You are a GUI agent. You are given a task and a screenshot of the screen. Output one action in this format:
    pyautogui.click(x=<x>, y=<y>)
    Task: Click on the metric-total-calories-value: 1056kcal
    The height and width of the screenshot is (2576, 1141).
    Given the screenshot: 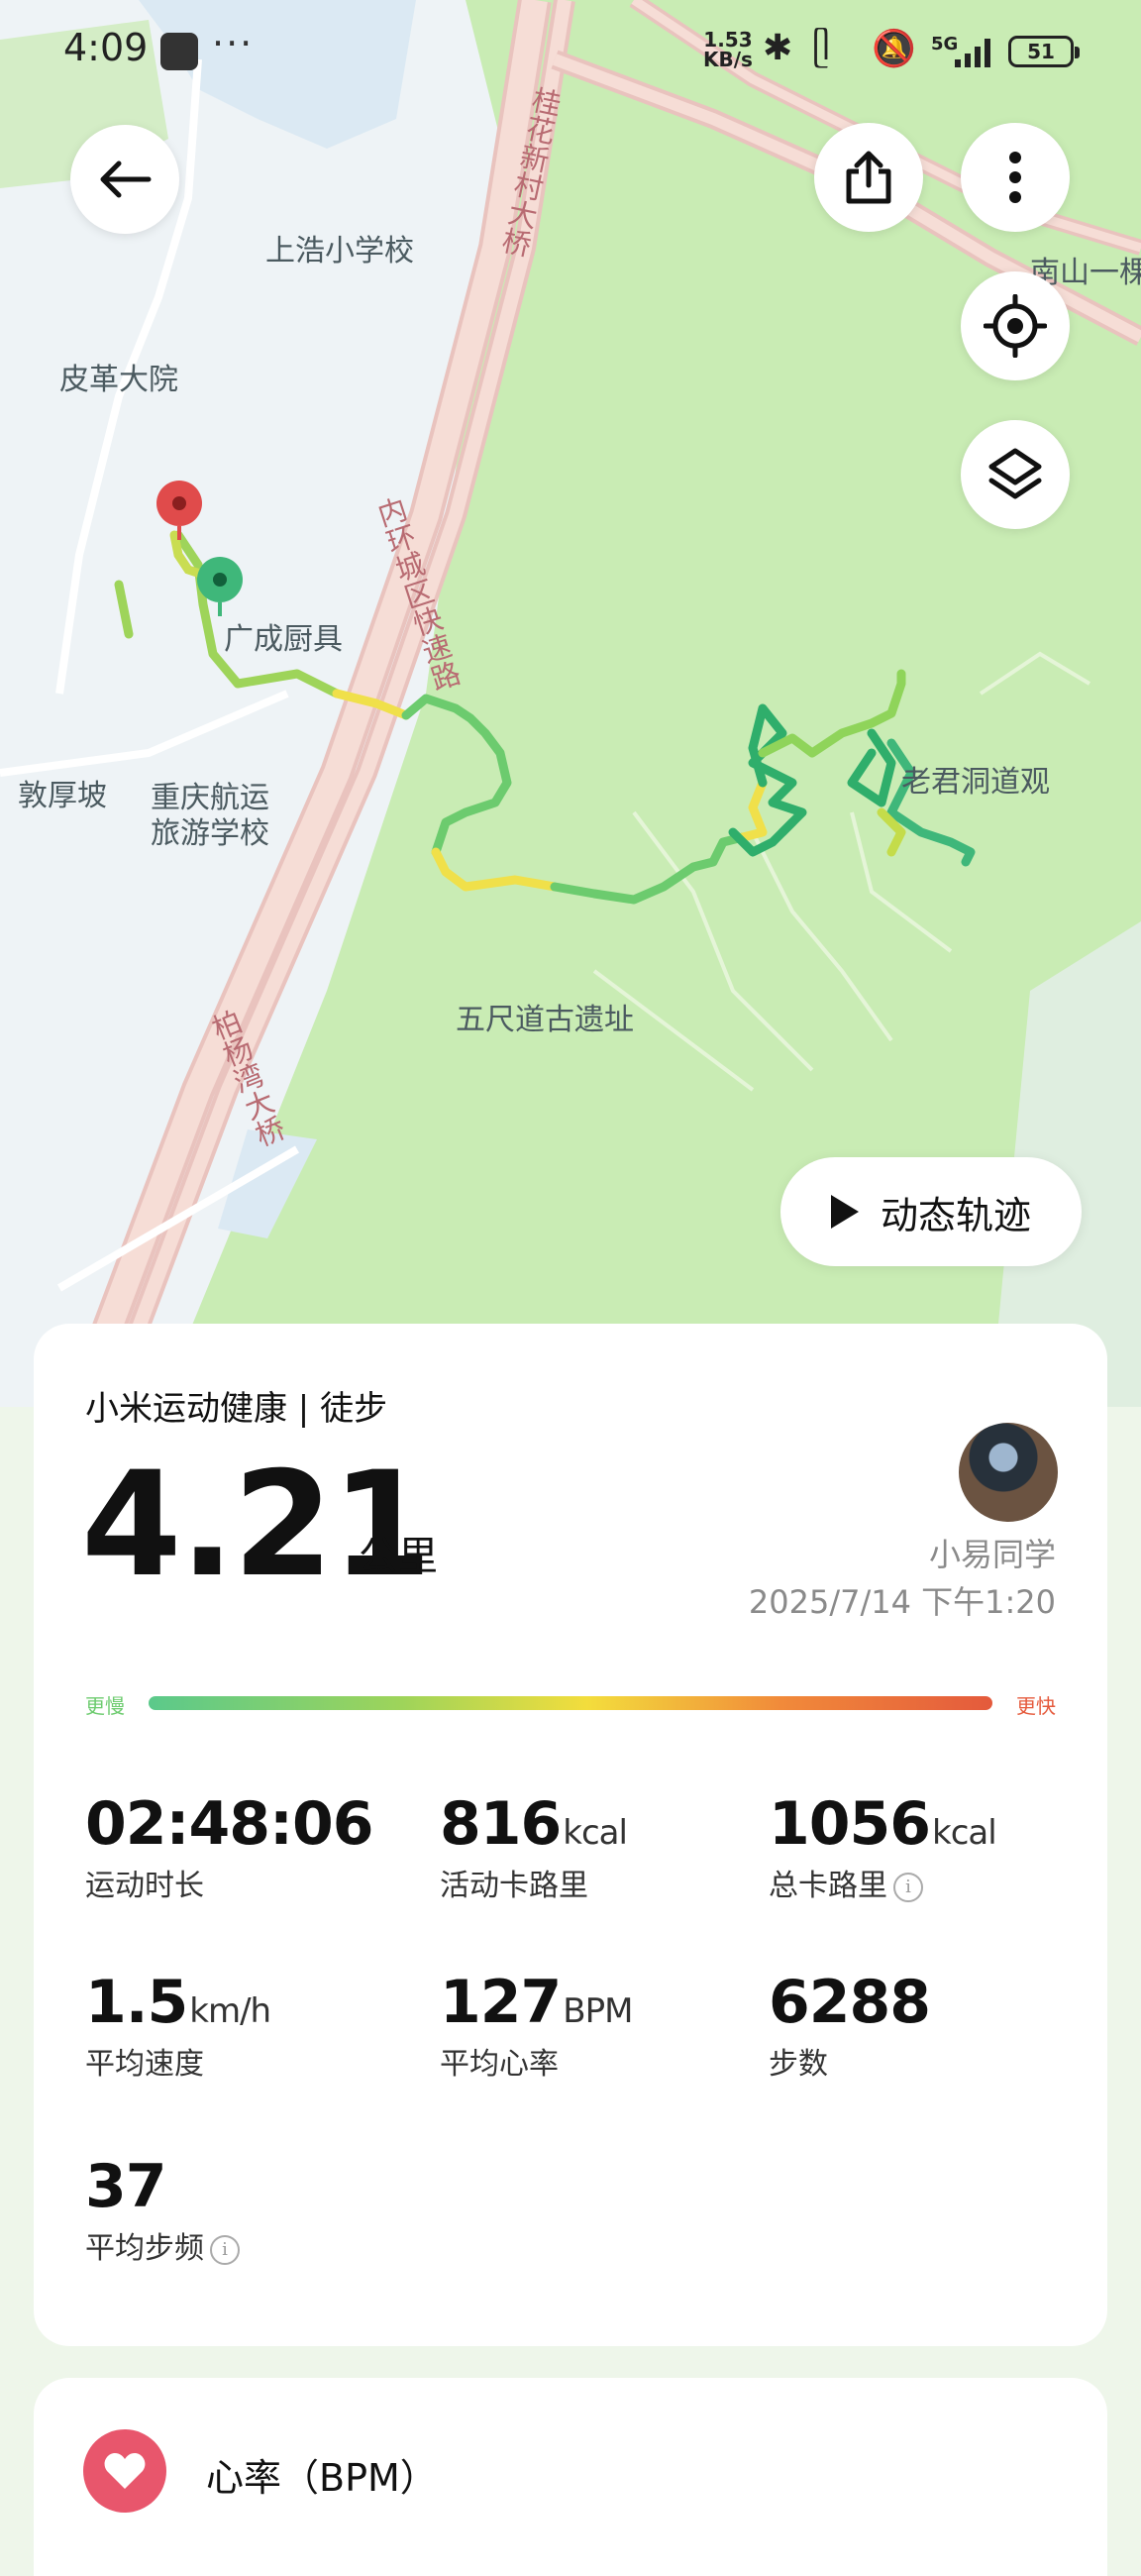 What is the action you would take?
    pyautogui.click(x=883, y=1824)
    